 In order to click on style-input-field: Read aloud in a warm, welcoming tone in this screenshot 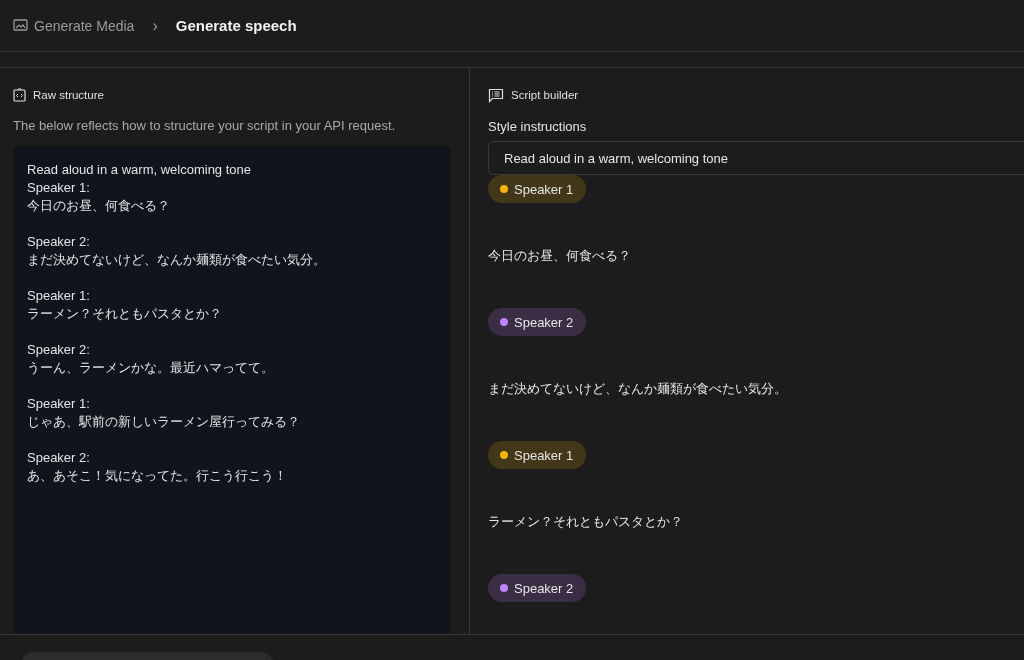, I will do `click(756, 158)`.